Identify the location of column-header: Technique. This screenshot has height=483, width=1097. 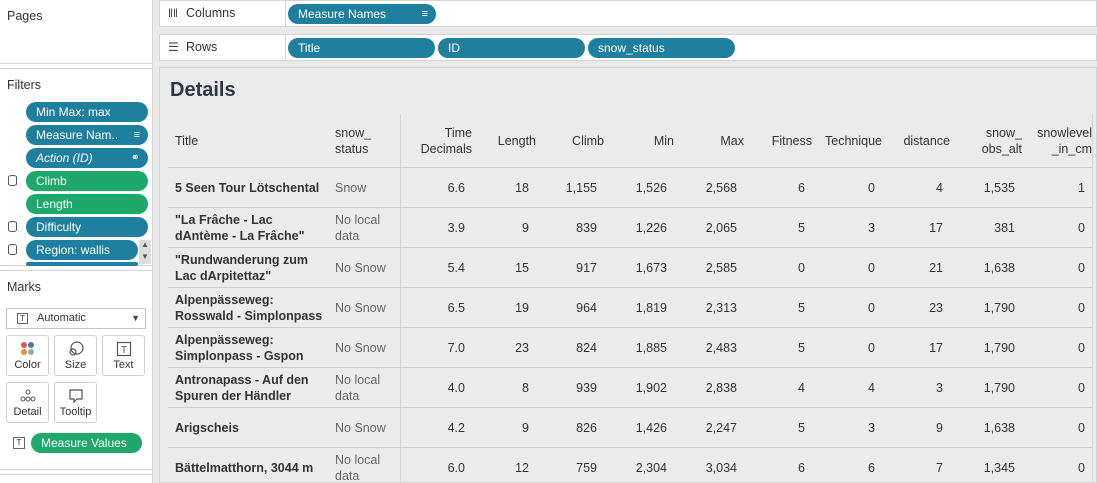
(850, 141).